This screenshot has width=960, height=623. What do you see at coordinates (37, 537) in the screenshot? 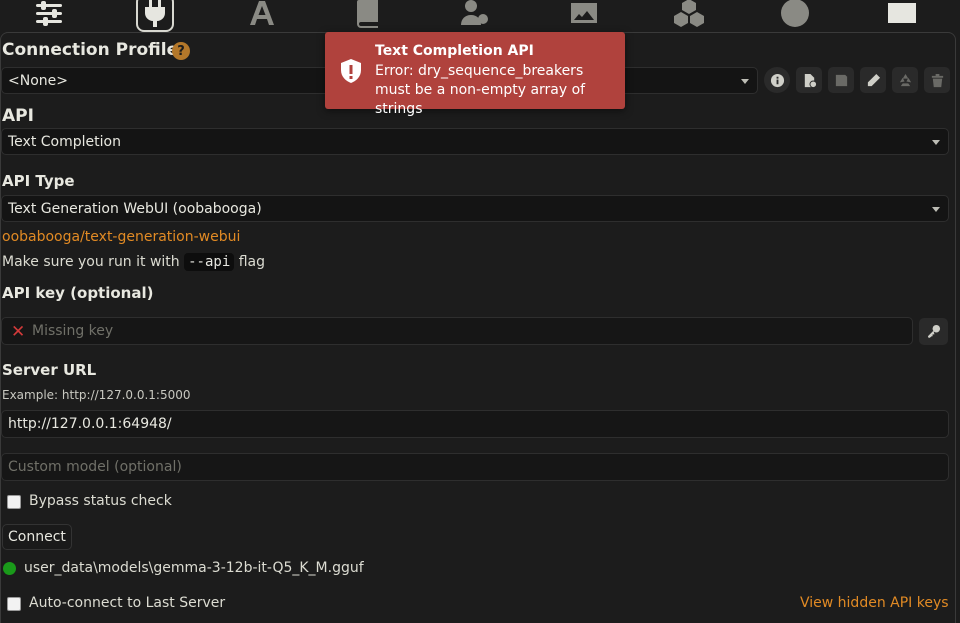
I see `connect-button: Connect` at bounding box center [37, 537].